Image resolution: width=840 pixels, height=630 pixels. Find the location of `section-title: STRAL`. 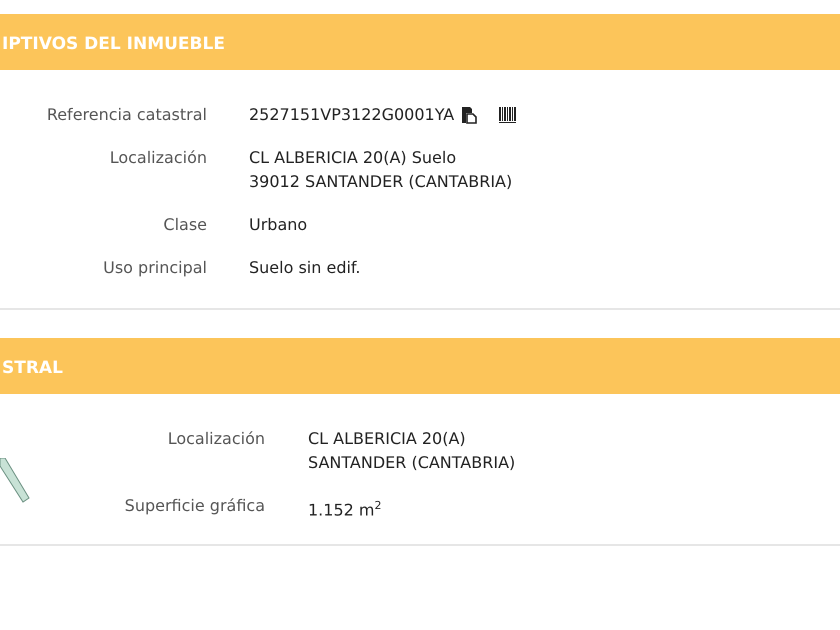

section-title: STRAL is located at coordinates (32, 368).